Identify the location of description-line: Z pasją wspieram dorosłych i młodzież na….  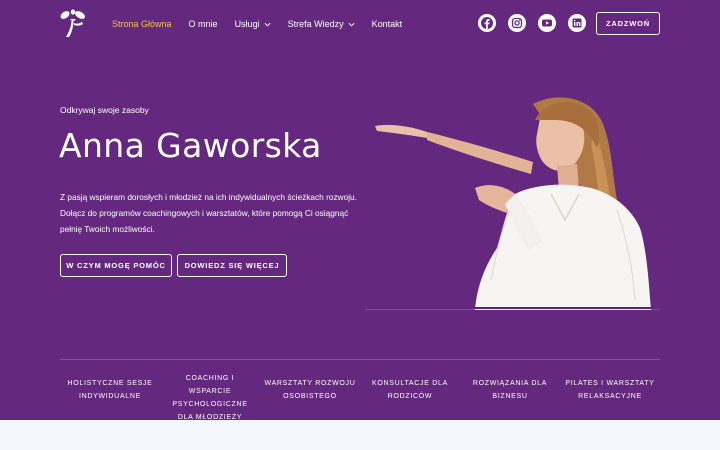
(208, 197).